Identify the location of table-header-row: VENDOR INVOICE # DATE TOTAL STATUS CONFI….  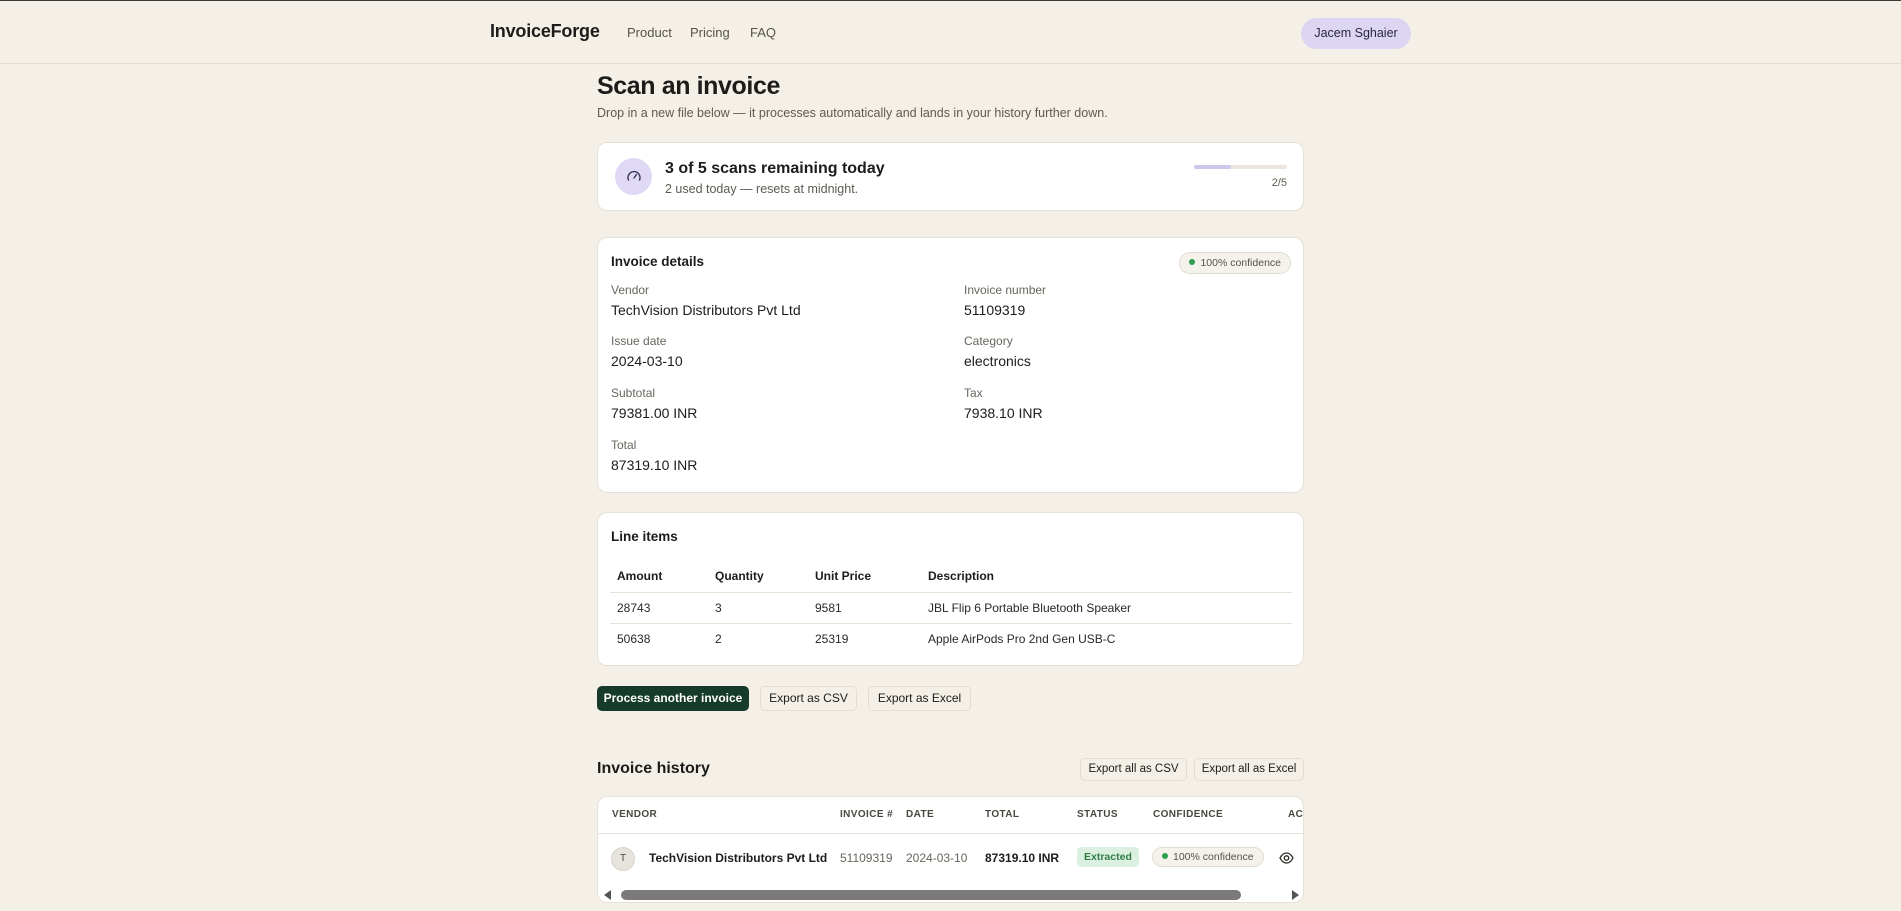
(951, 815).